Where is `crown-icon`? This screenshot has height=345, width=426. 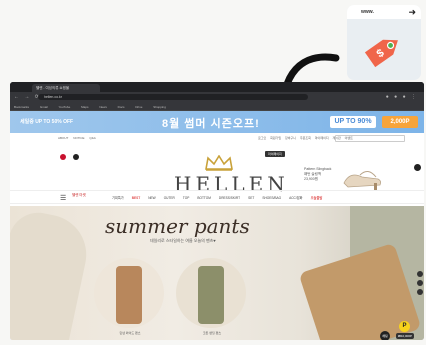
crown-icon is located at coordinates (219, 163).